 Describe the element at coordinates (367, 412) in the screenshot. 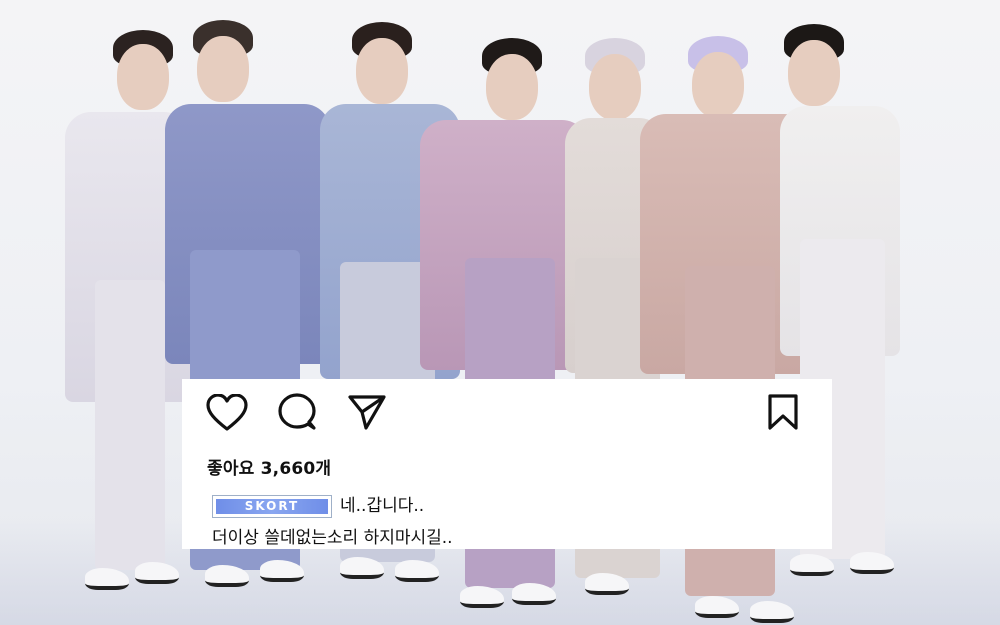

I see `send-icon` at that location.